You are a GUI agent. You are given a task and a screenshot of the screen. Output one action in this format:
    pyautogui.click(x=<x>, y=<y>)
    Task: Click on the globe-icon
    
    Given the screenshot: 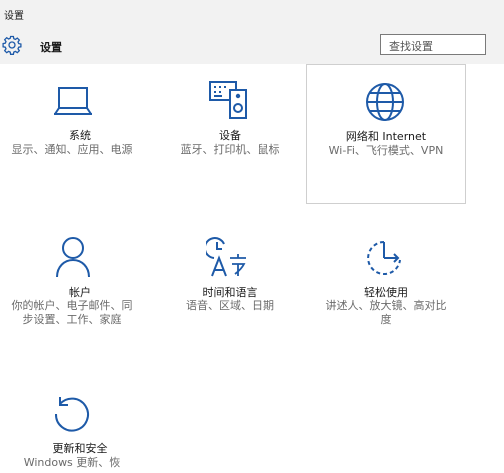 What is the action you would take?
    pyautogui.click(x=385, y=104)
    